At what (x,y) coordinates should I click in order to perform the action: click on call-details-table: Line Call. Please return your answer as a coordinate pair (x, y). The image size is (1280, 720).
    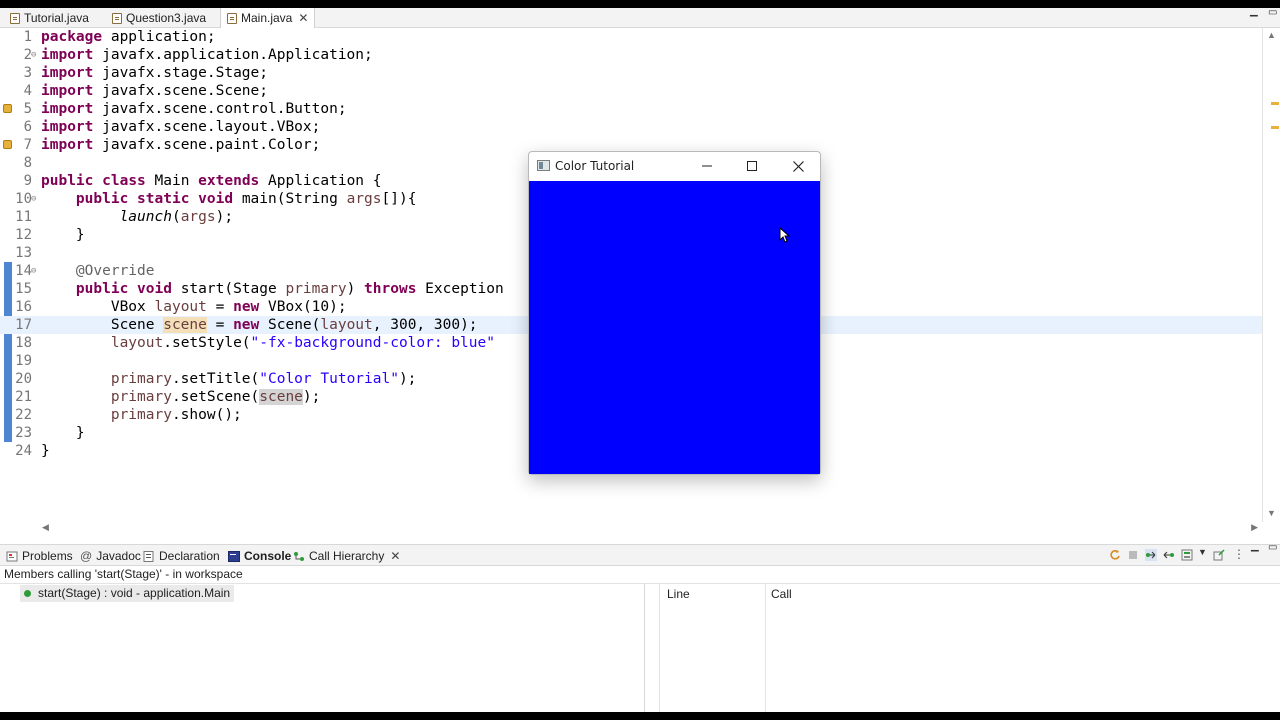
    Looking at the image, I should click on (962, 648).